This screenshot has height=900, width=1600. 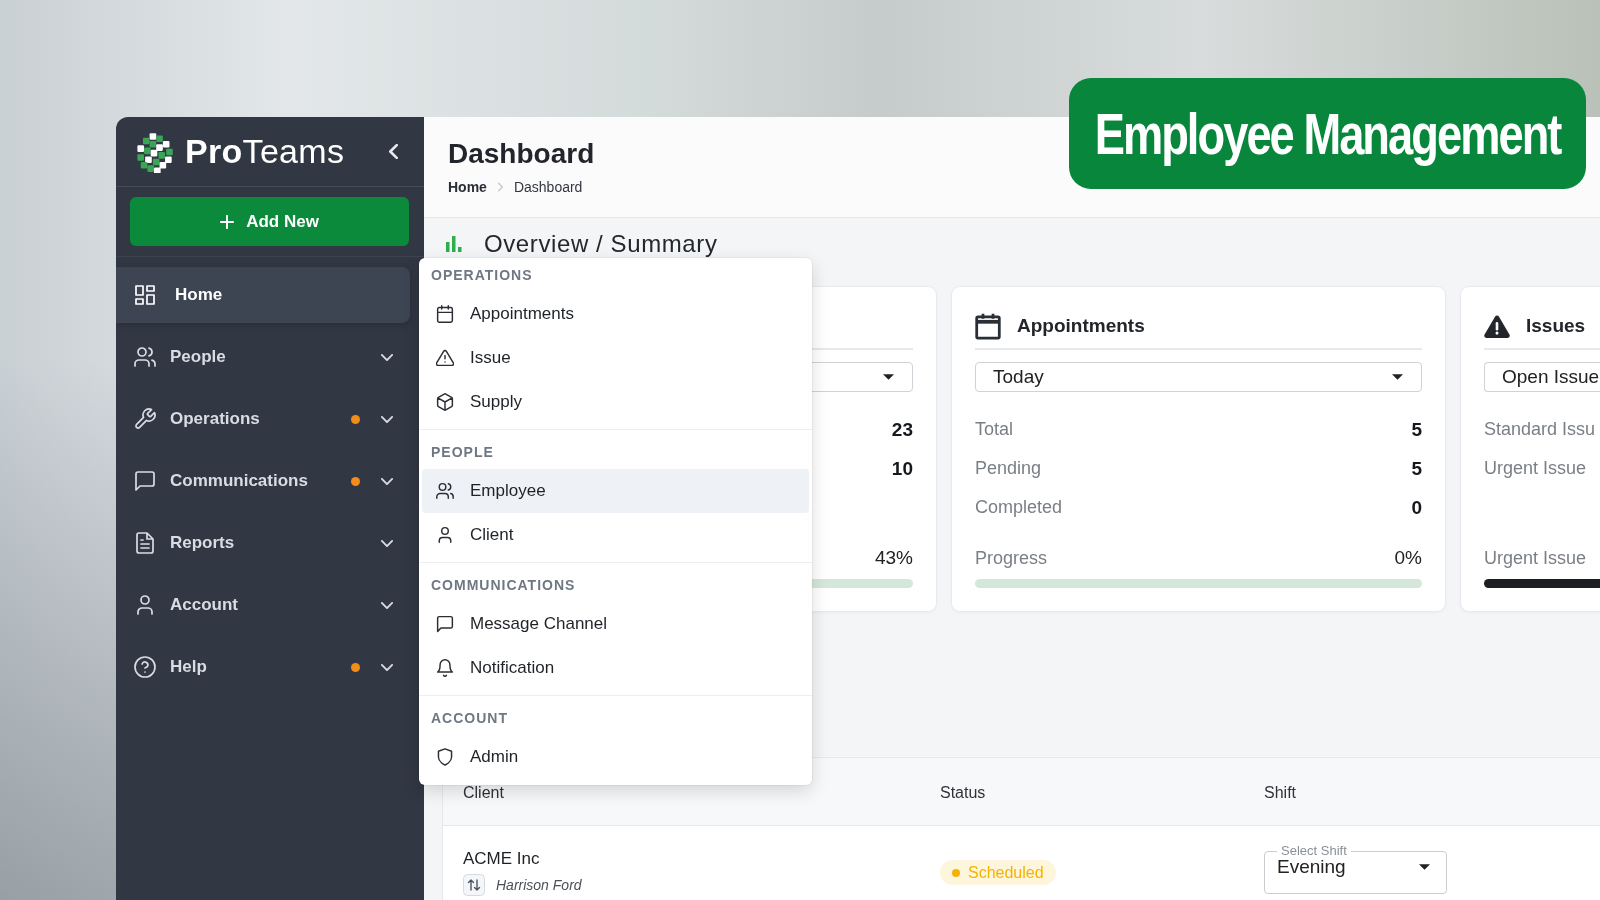 What do you see at coordinates (503, 585) in the screenshot?
I see `menu-heading: COMMUNICATIONS` at bounding box center [503, 585].